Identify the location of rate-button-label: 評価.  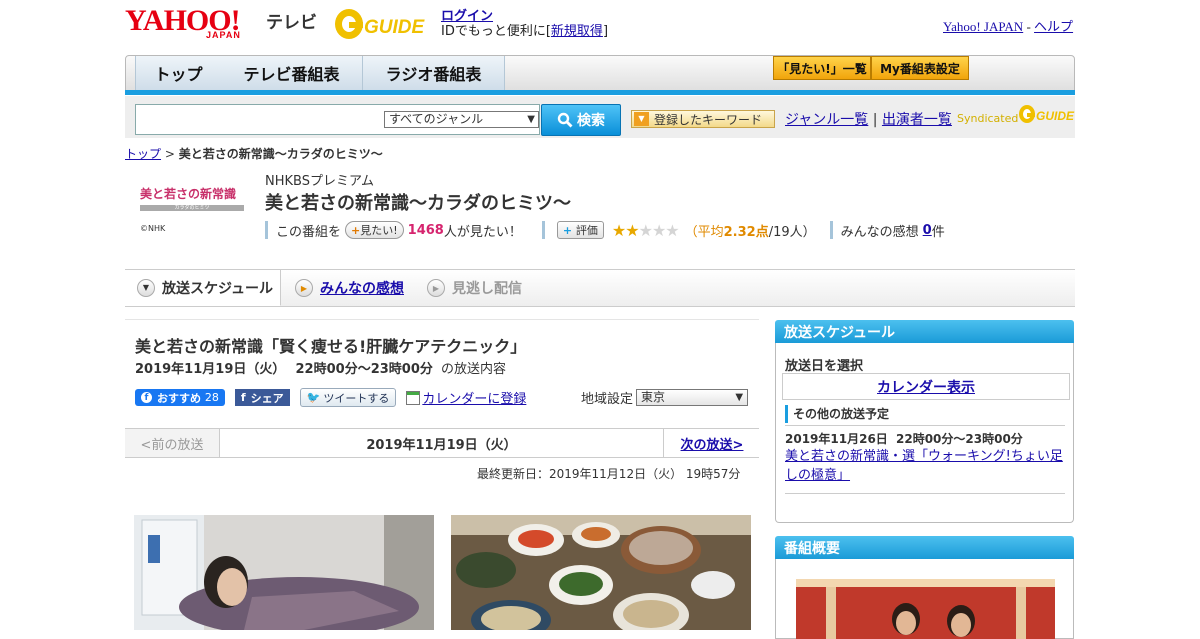
(586, 230).